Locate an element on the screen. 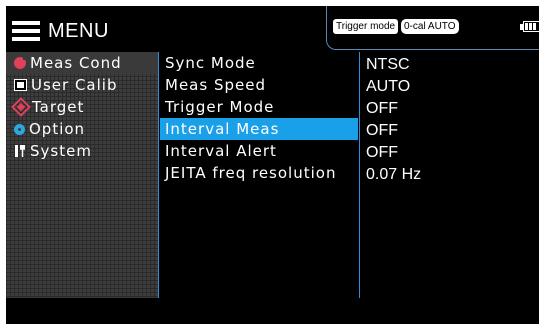 The height and width of the screenshot is (324, 539). sidebar-item-label: Meas Cond is located at coordinates (76, 63).